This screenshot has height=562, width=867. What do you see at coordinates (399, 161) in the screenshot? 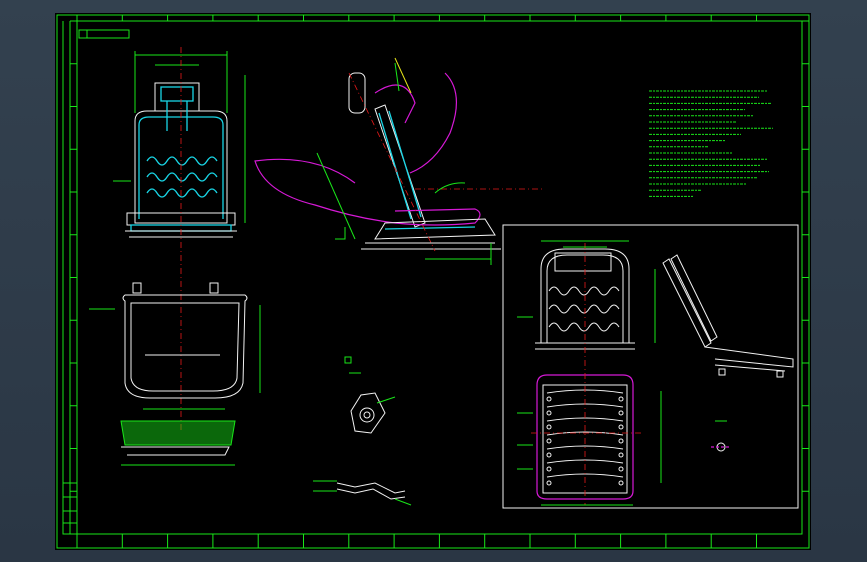
I see `seat-side-view` at bounding box center [399, 161].